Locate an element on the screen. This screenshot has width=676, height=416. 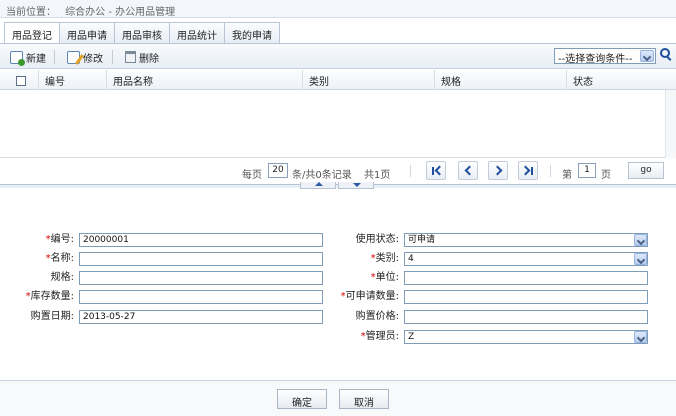
code-label: *编号: is located at coordinates (59, 239).